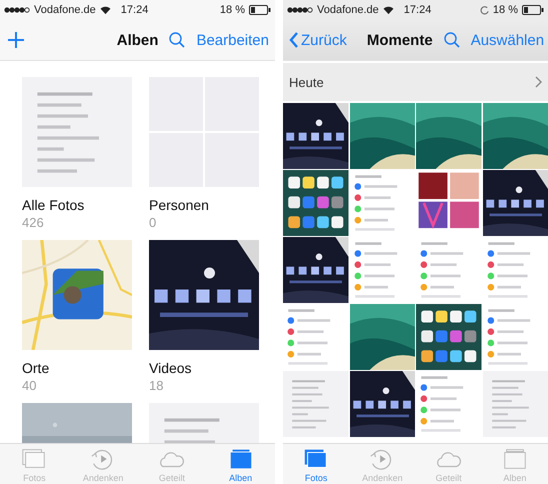 Image resolution: width=548 pixels, height=484 pixels. I want to click on section-title: Heute, so click(306, 82).